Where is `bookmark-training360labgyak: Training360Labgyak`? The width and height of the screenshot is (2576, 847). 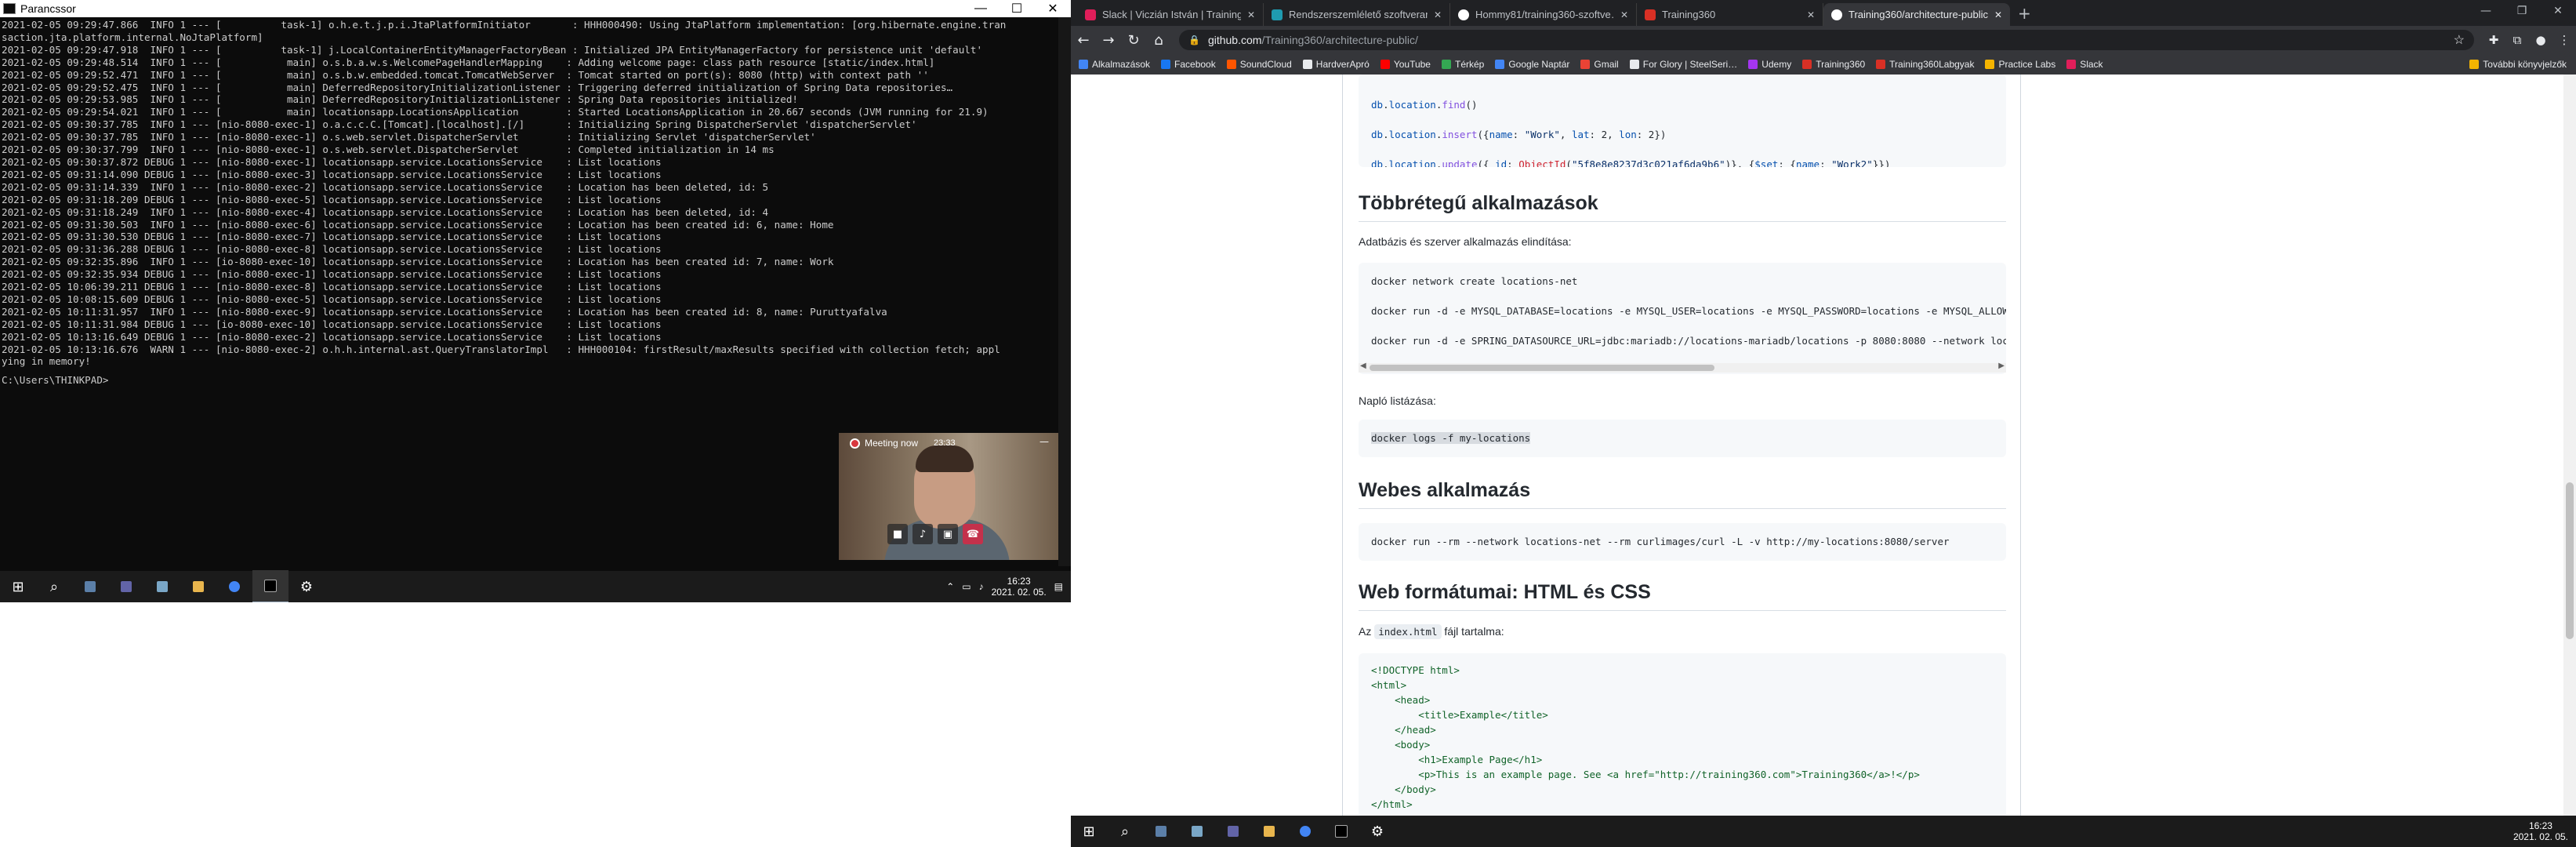 bookmark-training360labgyak: Training360Labgyak is located at coordinates (1925, 64).